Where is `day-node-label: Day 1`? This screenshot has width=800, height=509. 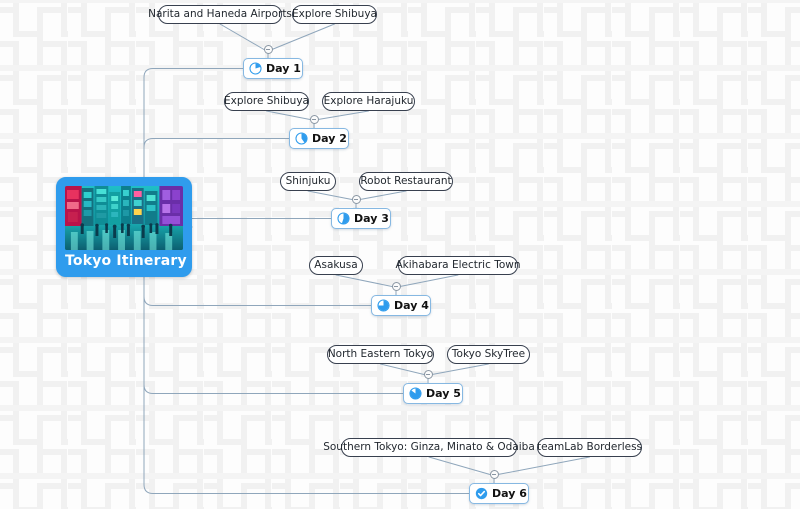 day-node-label: Day 1 is located at coordinates (283, 68).